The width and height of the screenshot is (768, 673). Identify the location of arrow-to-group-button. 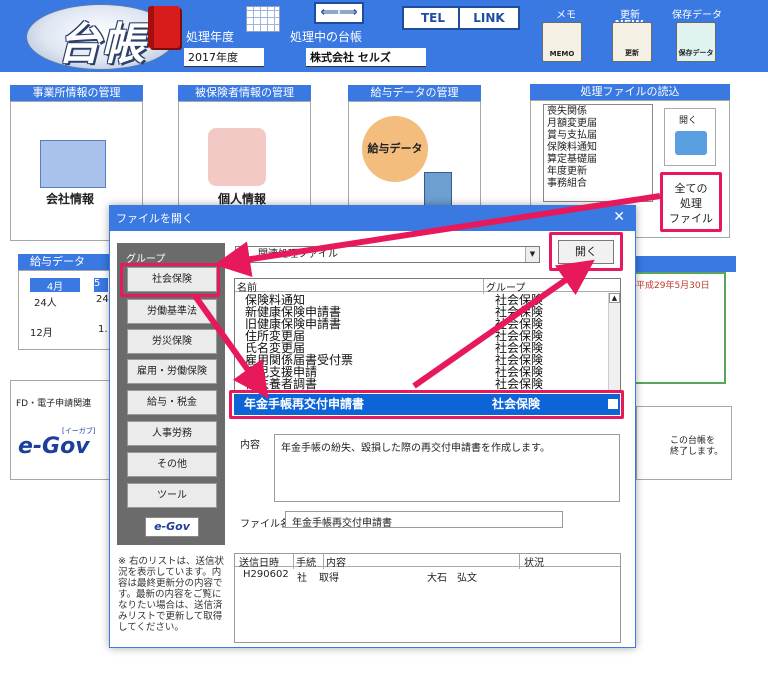
(437, 235).